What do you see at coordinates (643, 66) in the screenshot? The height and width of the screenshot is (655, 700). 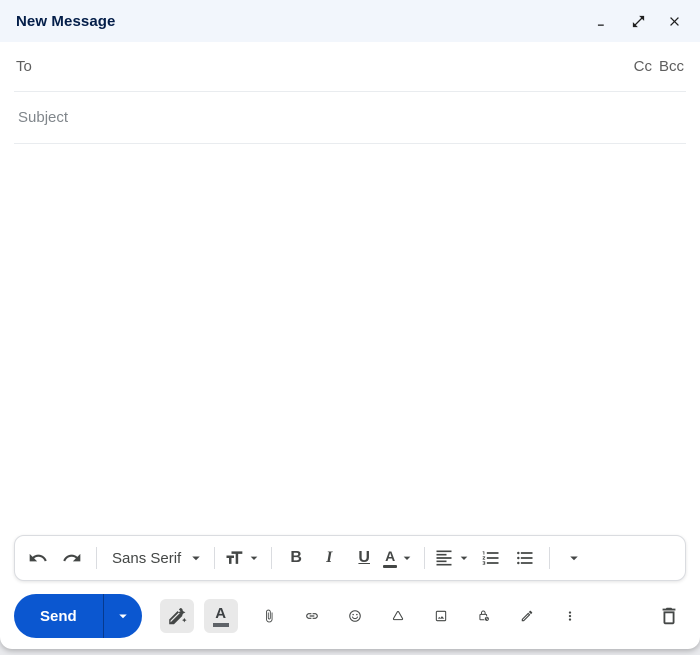 I see `cc-link: Cc` at bounding box center [643, 66].